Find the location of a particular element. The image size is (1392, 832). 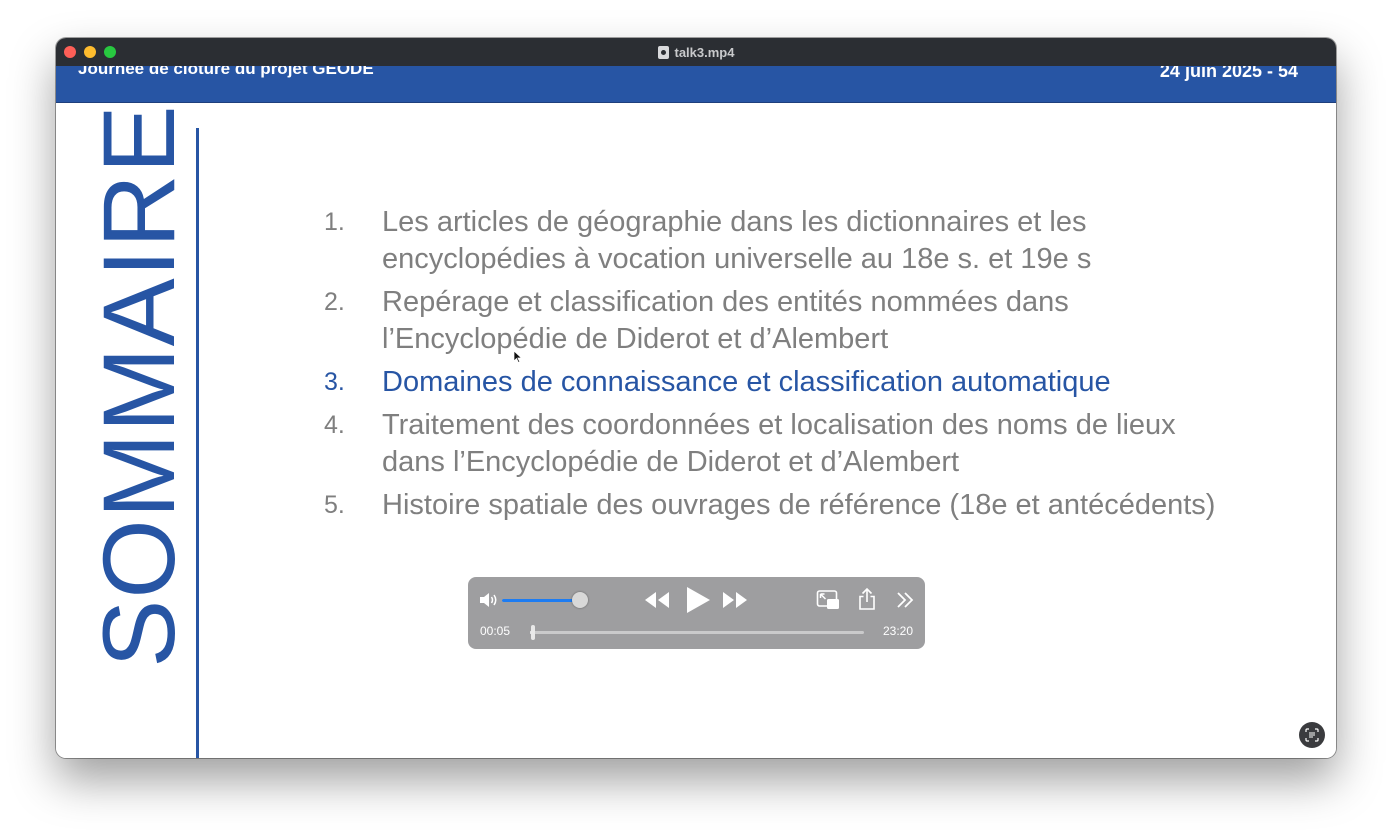

window-title-group: talk3.mp4 is located at coordinates (696, 52).